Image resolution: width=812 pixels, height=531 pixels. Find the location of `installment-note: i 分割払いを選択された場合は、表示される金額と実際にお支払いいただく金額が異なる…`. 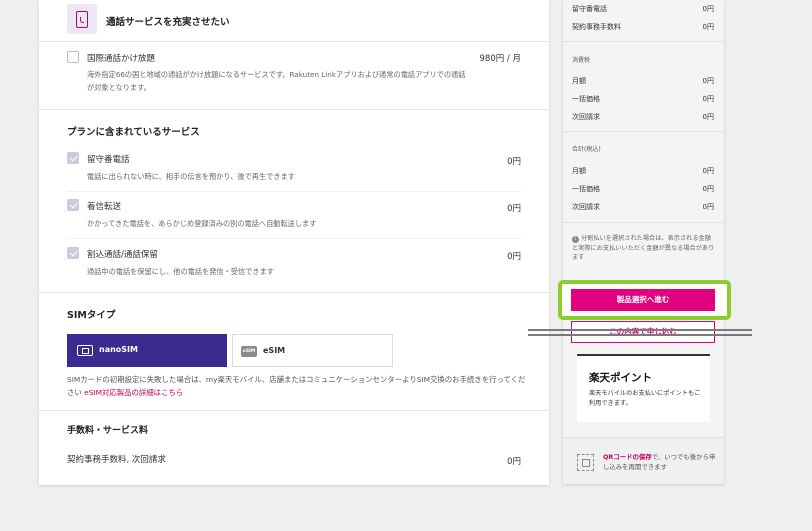

installment-note: i 分割払いを選択された場合は、表示される金額と実際にお支払いいただく金額が異なる… is located at coordinates (644, 248).